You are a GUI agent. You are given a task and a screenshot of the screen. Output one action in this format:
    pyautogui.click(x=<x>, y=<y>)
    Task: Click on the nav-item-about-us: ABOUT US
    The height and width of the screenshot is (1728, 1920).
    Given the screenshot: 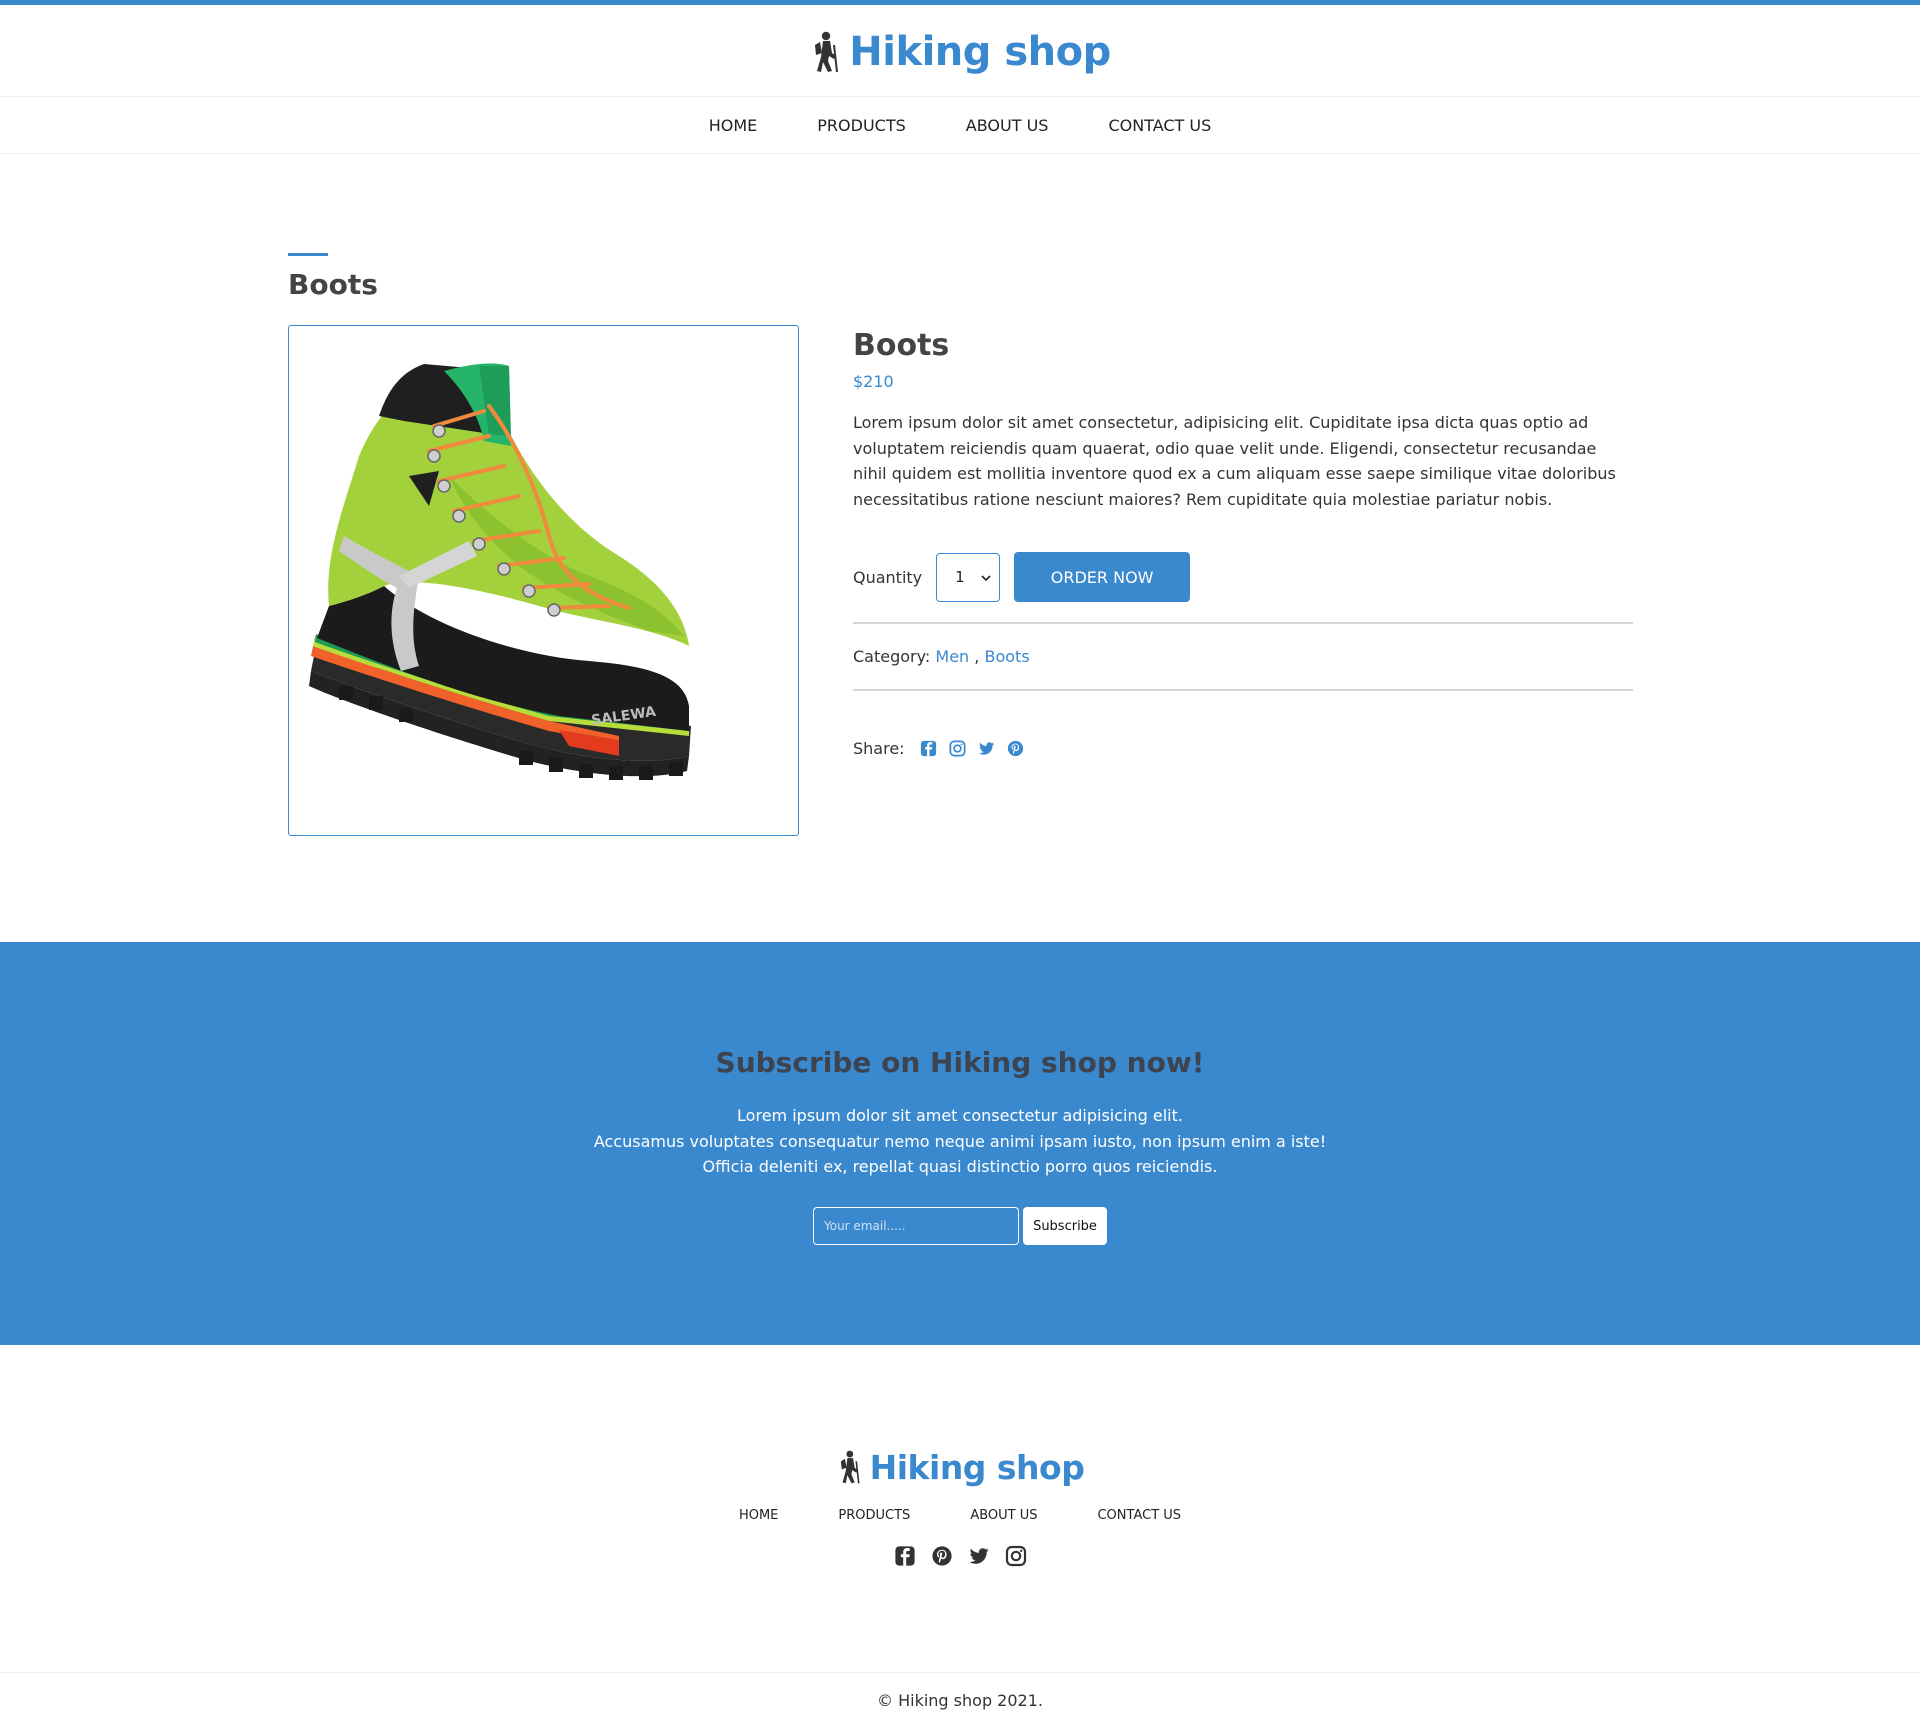 What is the action you would take?
    pyautogui.click(x=1007, y=125)
    